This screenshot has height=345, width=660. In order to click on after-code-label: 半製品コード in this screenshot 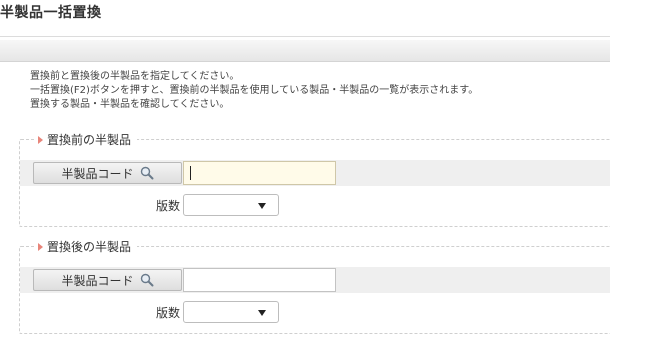, I will do `click(97, 280)`.